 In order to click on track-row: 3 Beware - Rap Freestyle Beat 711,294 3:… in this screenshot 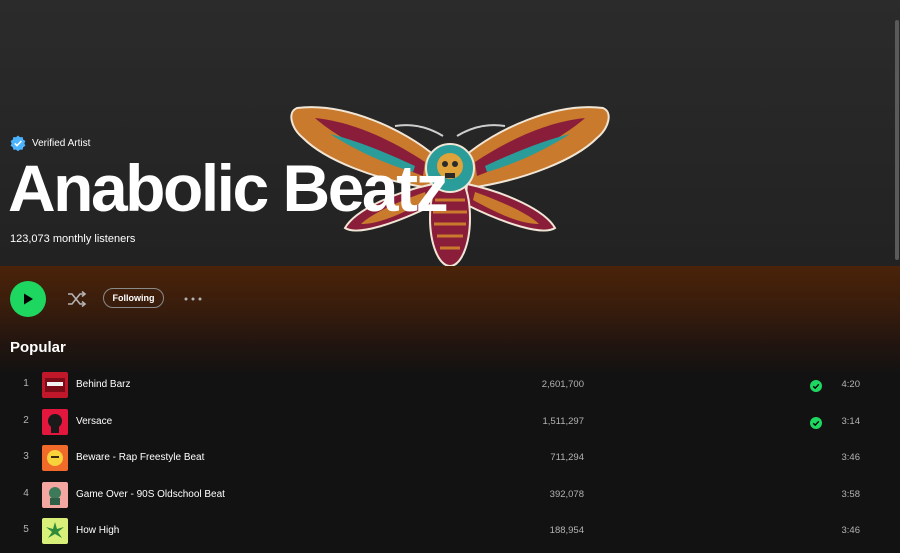, I will do `click(450, 457)`.